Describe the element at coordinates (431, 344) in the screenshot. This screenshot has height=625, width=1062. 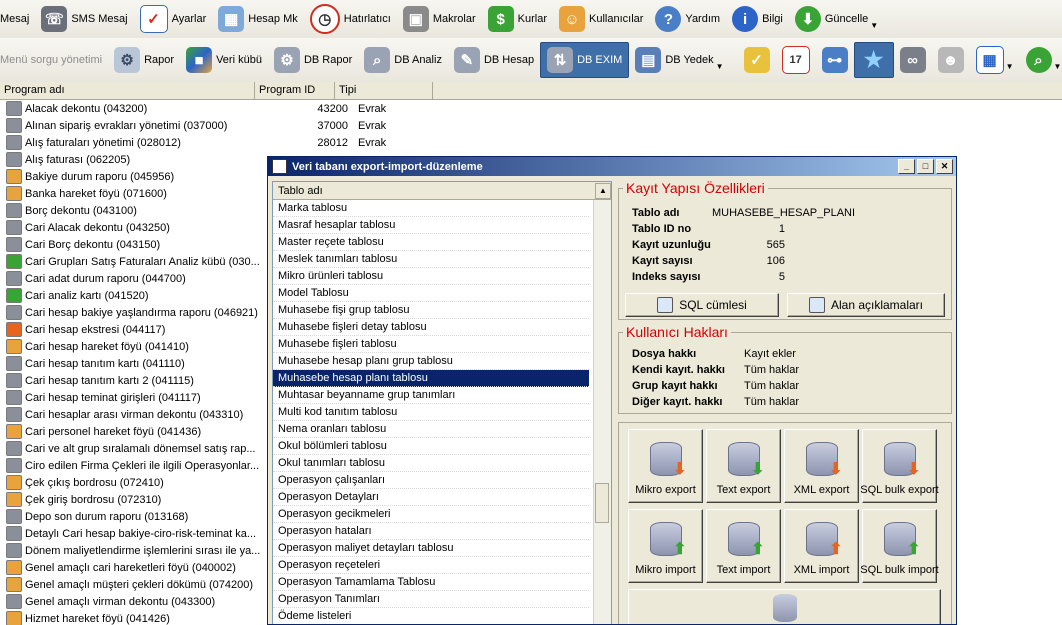
I see `table-list-item: Muhasebe fişleri tablosu` at that location.